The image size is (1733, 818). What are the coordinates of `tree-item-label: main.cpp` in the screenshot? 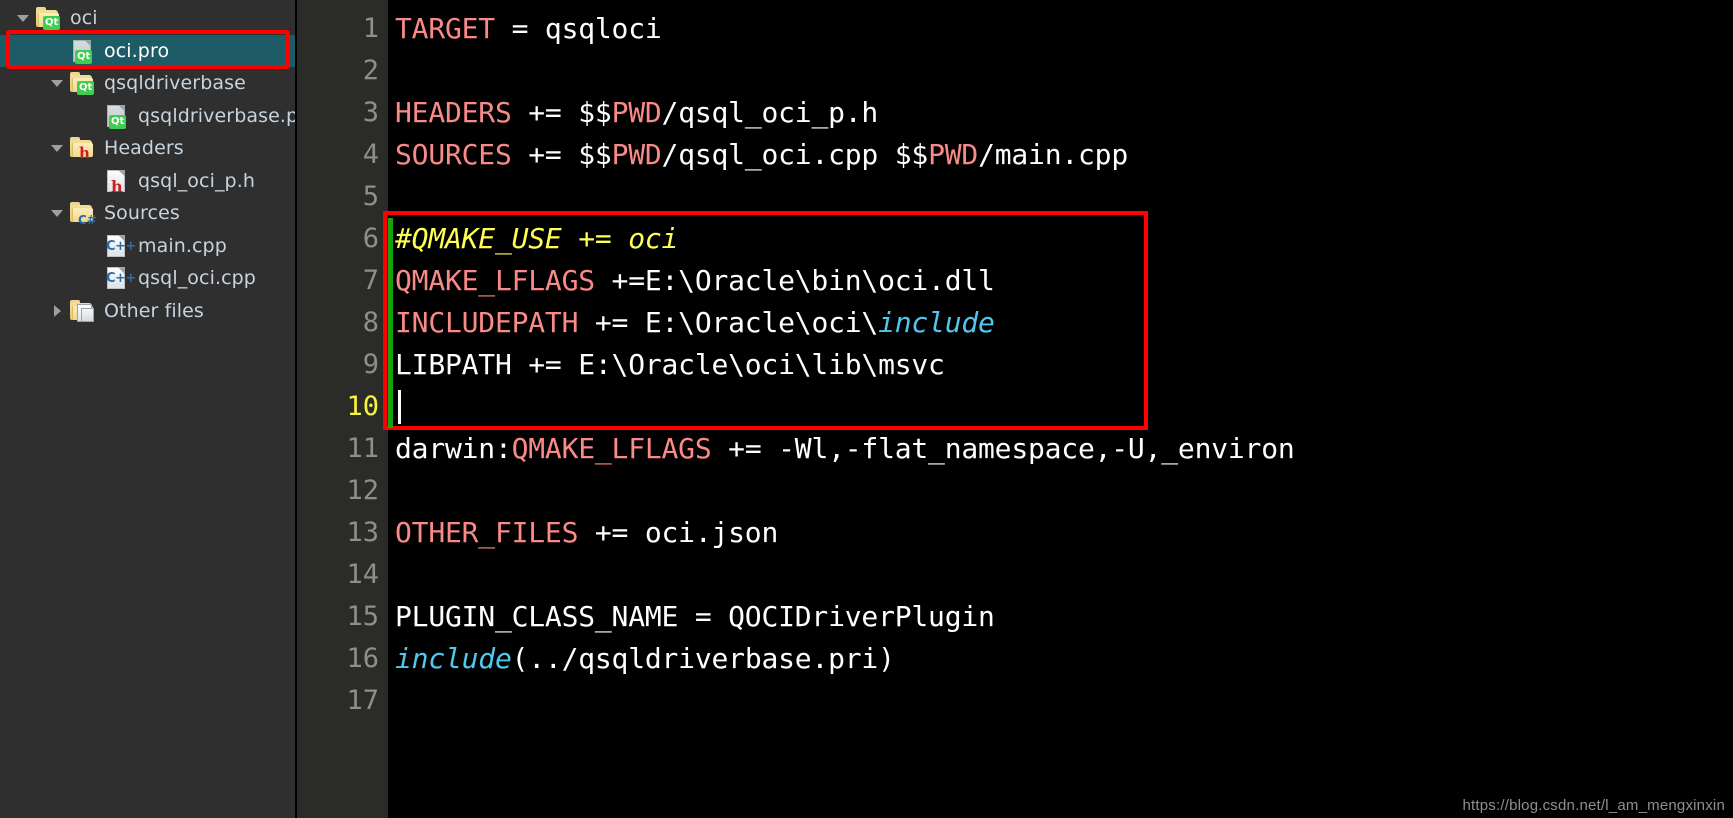 It's located at (182, 245).